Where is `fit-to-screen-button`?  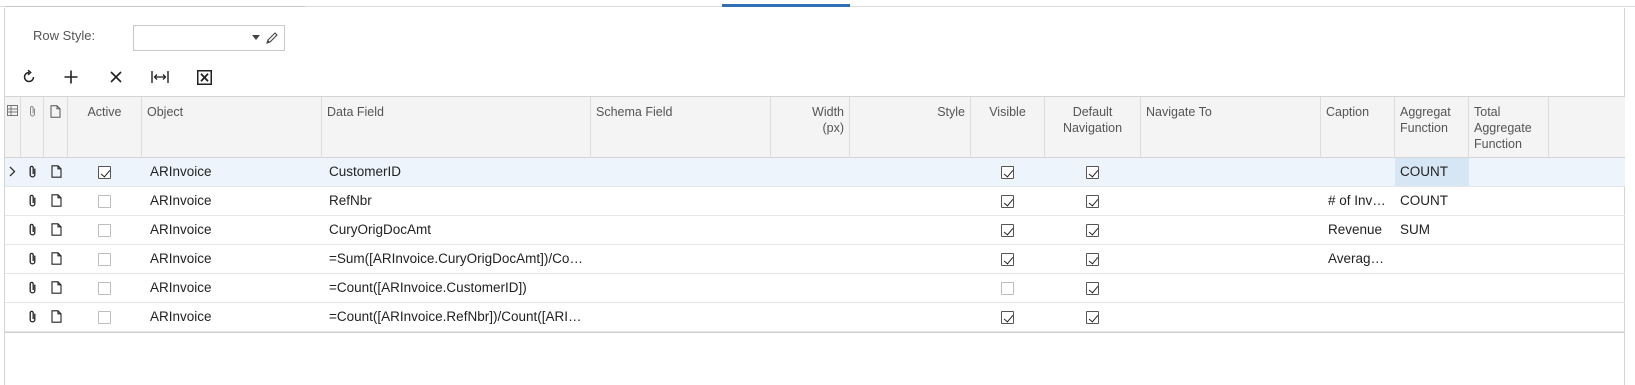
fit-to-screen-button is located at coordinates (160, 77).